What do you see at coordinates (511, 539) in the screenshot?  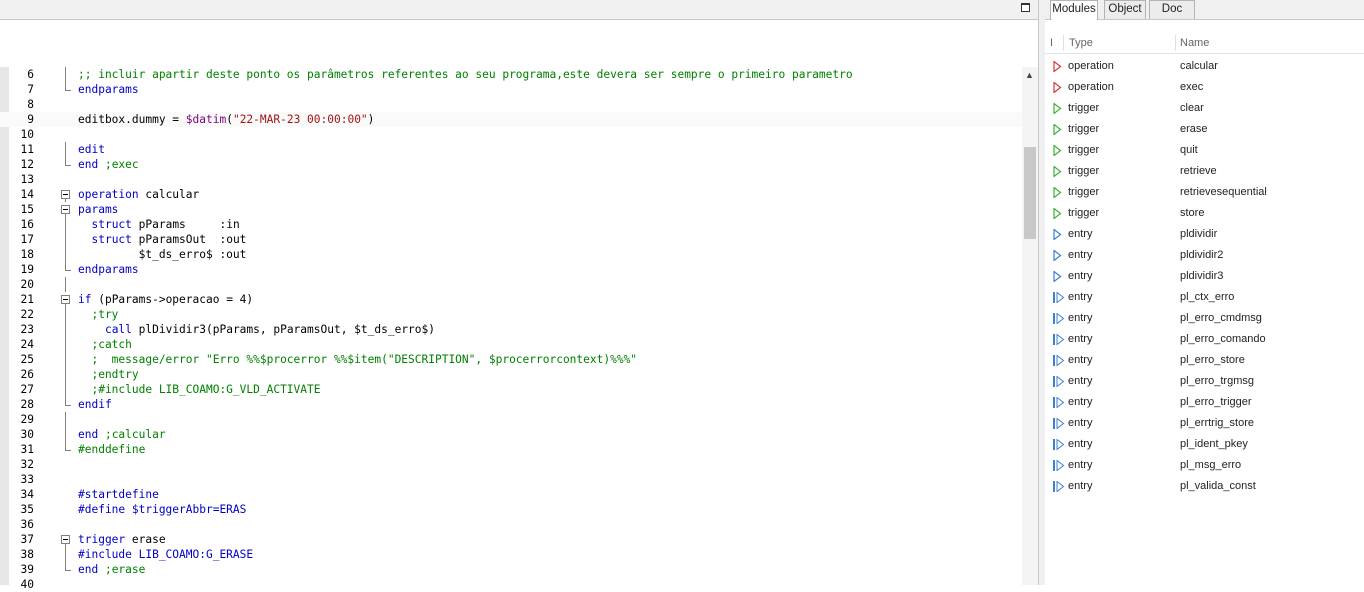 I see `code-line: 37 trigger erase` at bounding box center [511, 539].